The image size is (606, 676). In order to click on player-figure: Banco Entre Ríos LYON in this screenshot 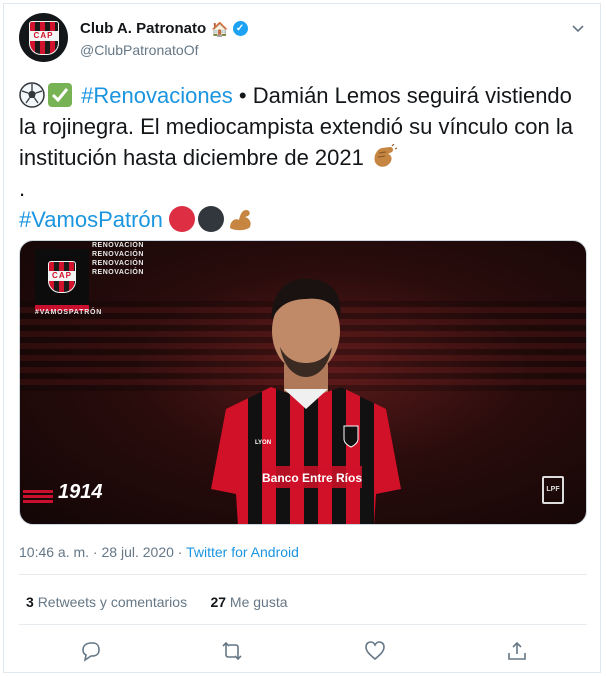, I will do `click(306, 401)`.